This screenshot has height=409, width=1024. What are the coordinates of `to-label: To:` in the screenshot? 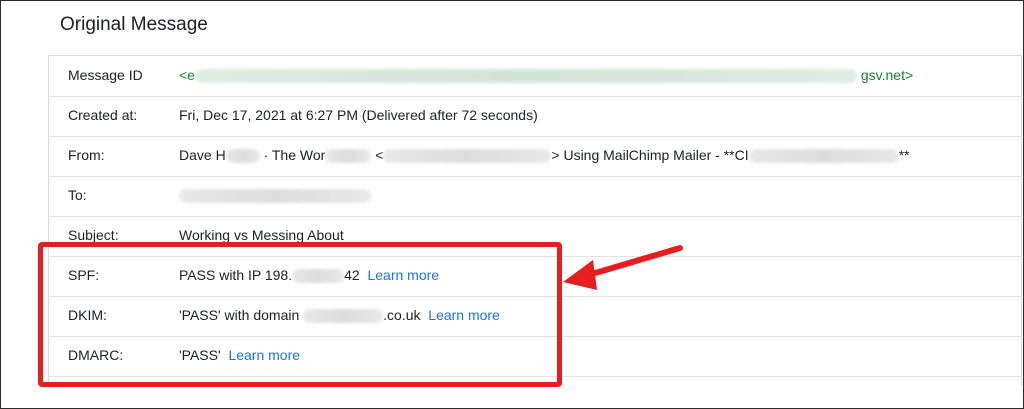 It's located at (77, 195).